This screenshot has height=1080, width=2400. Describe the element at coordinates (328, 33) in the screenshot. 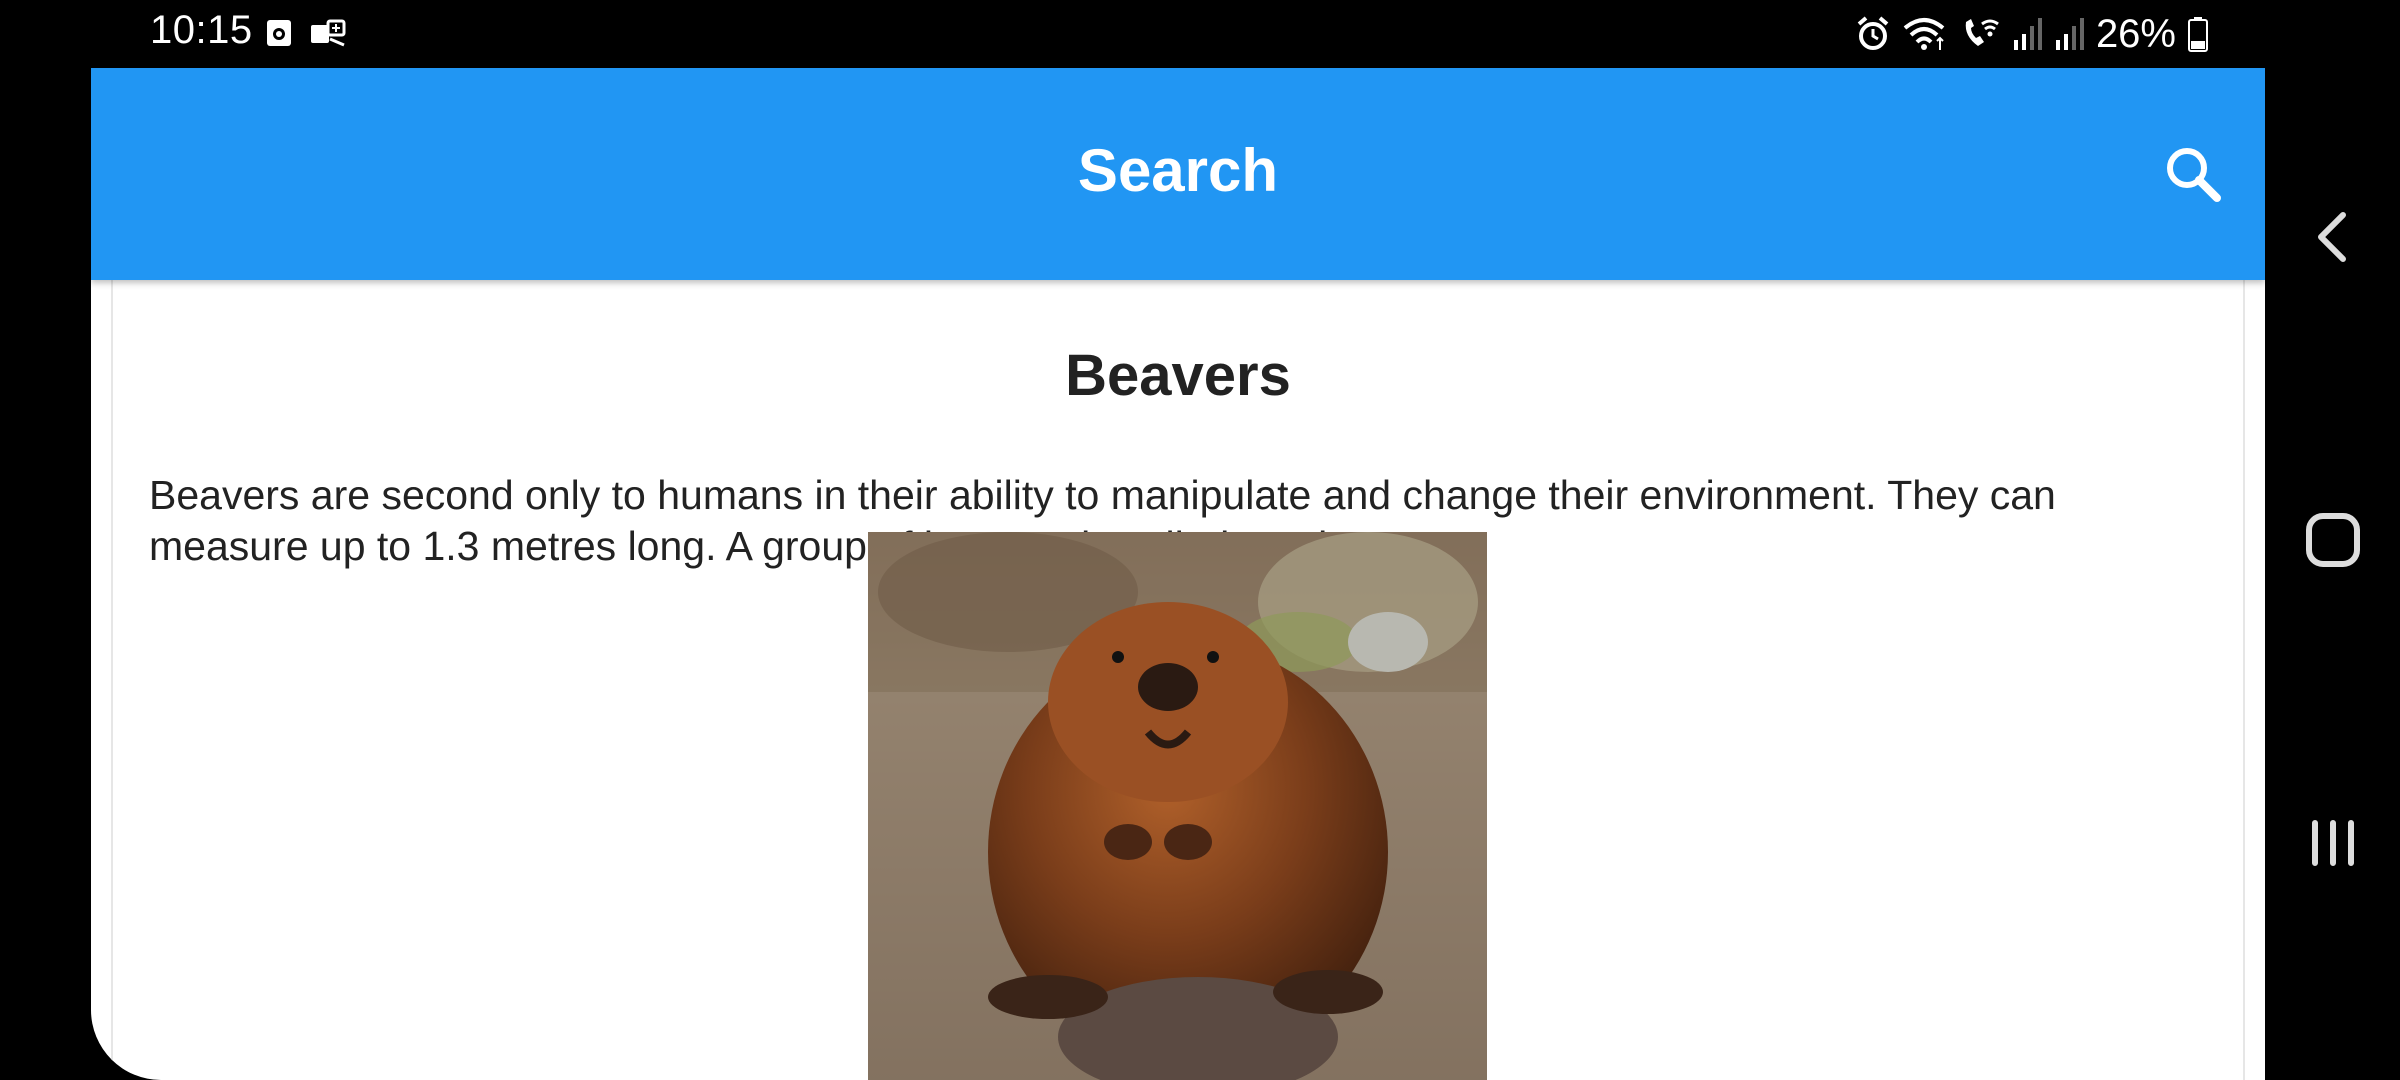

I see `video-call-icon` at that location.